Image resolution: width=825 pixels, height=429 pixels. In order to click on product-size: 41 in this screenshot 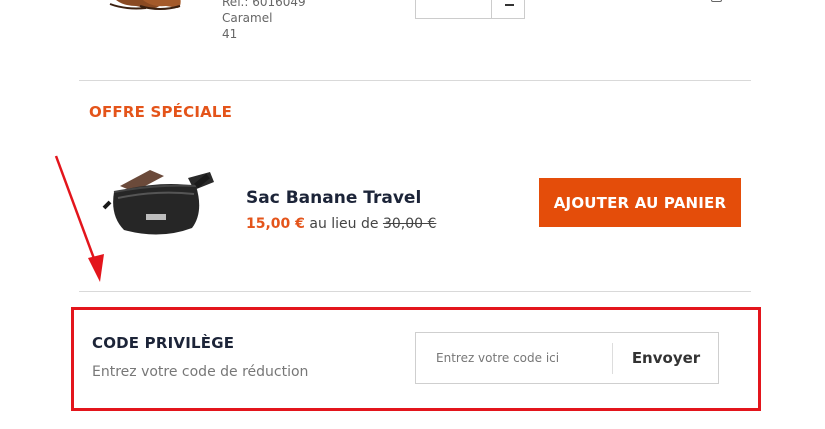, I will do `click(230, 34)`.